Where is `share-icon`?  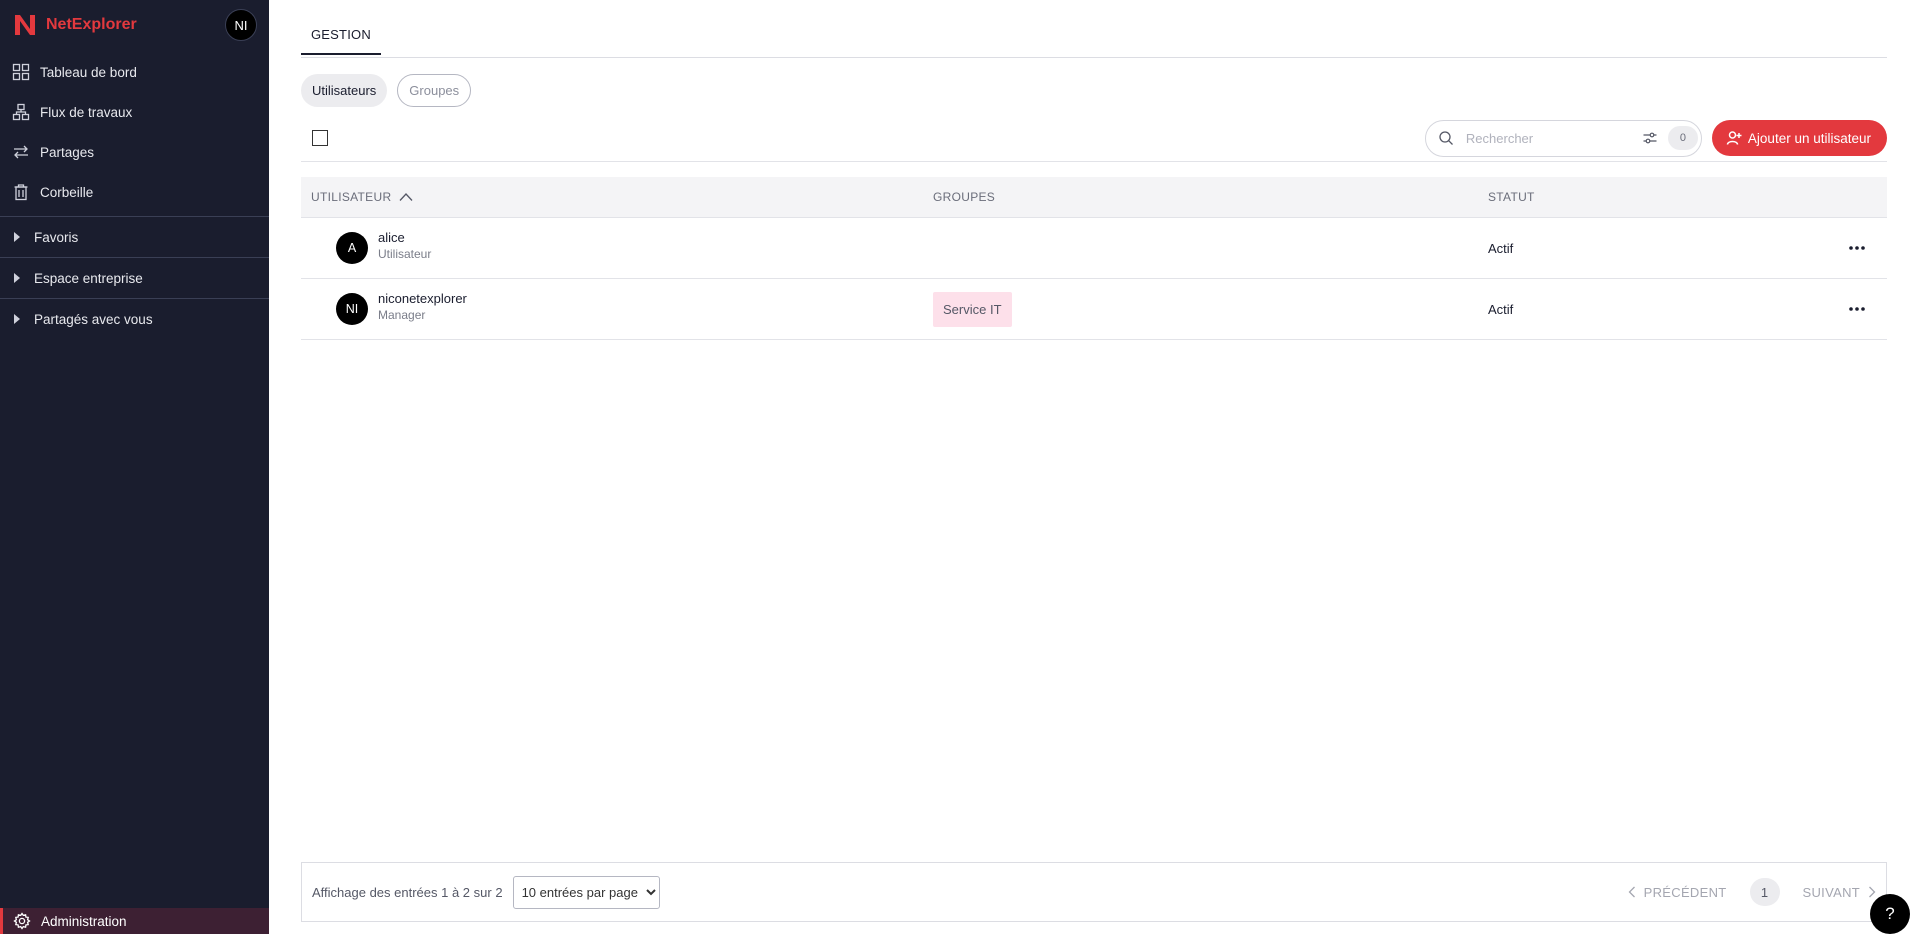 share-icon is located at coordinates (21, 152).